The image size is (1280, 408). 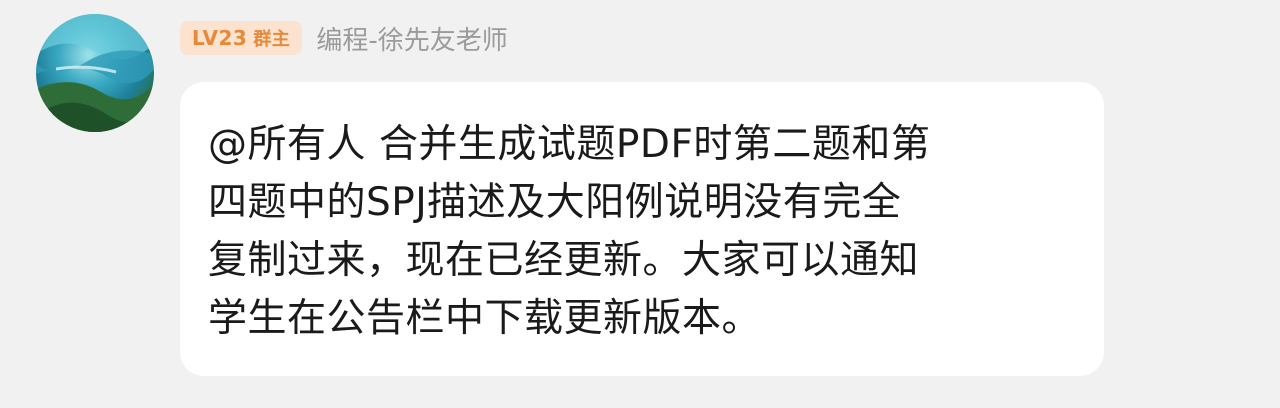 What do you see at coordinates (411, 38) in the screenshot?
I see `sender-name: 编程-徐先友老师` at bounding box center [411, 38].